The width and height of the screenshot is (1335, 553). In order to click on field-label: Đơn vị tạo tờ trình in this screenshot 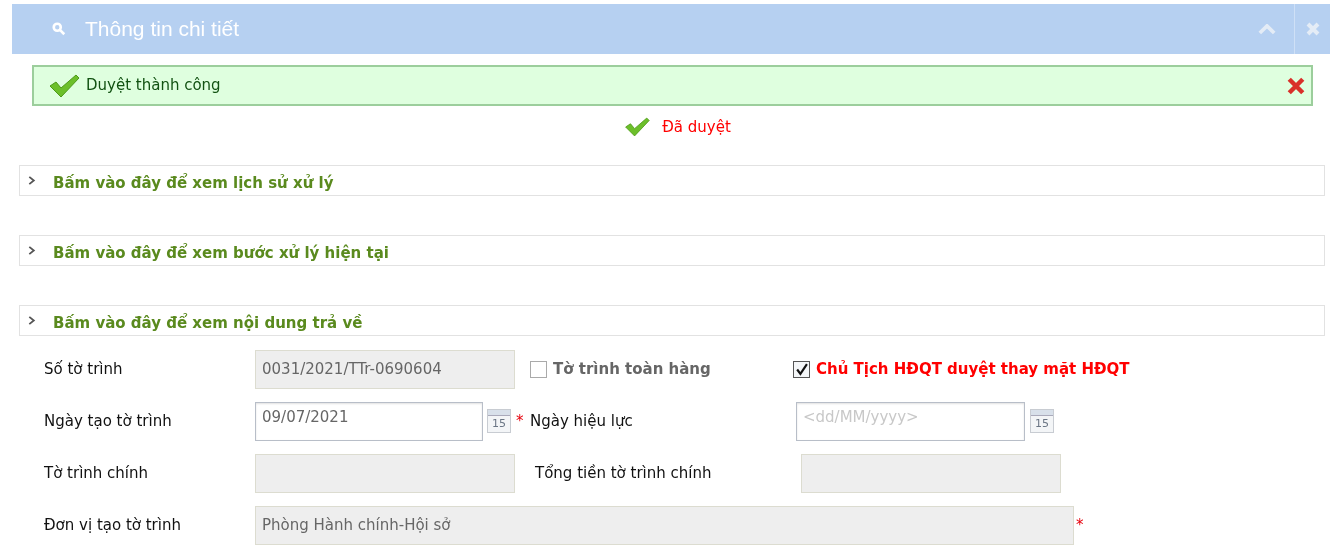, I will do `click(112, 525)`.